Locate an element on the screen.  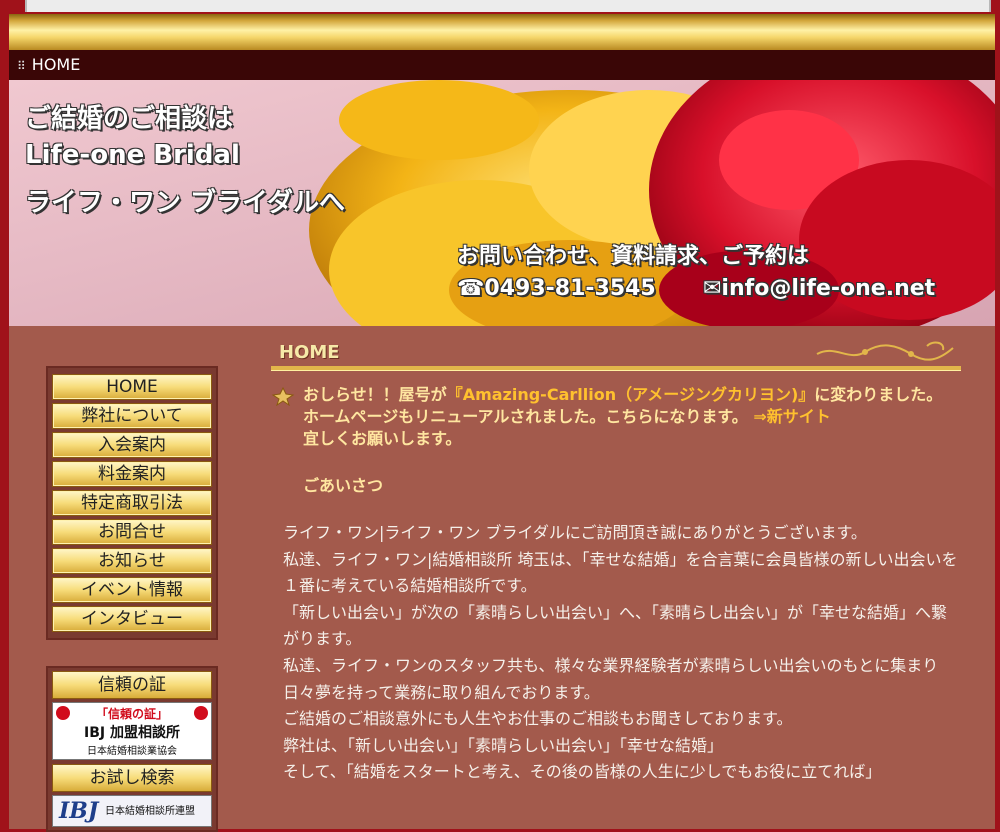
trust-heading: 信頼の証 is located at coordinates (132, 685).